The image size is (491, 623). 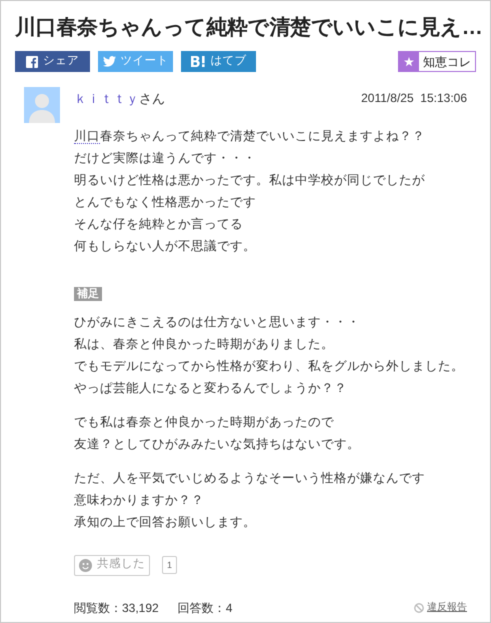 What do you see at coordinates (205, 608) in the screenshot?
I see `answer-count: 回答数：4` at bounding box center [205, 608].